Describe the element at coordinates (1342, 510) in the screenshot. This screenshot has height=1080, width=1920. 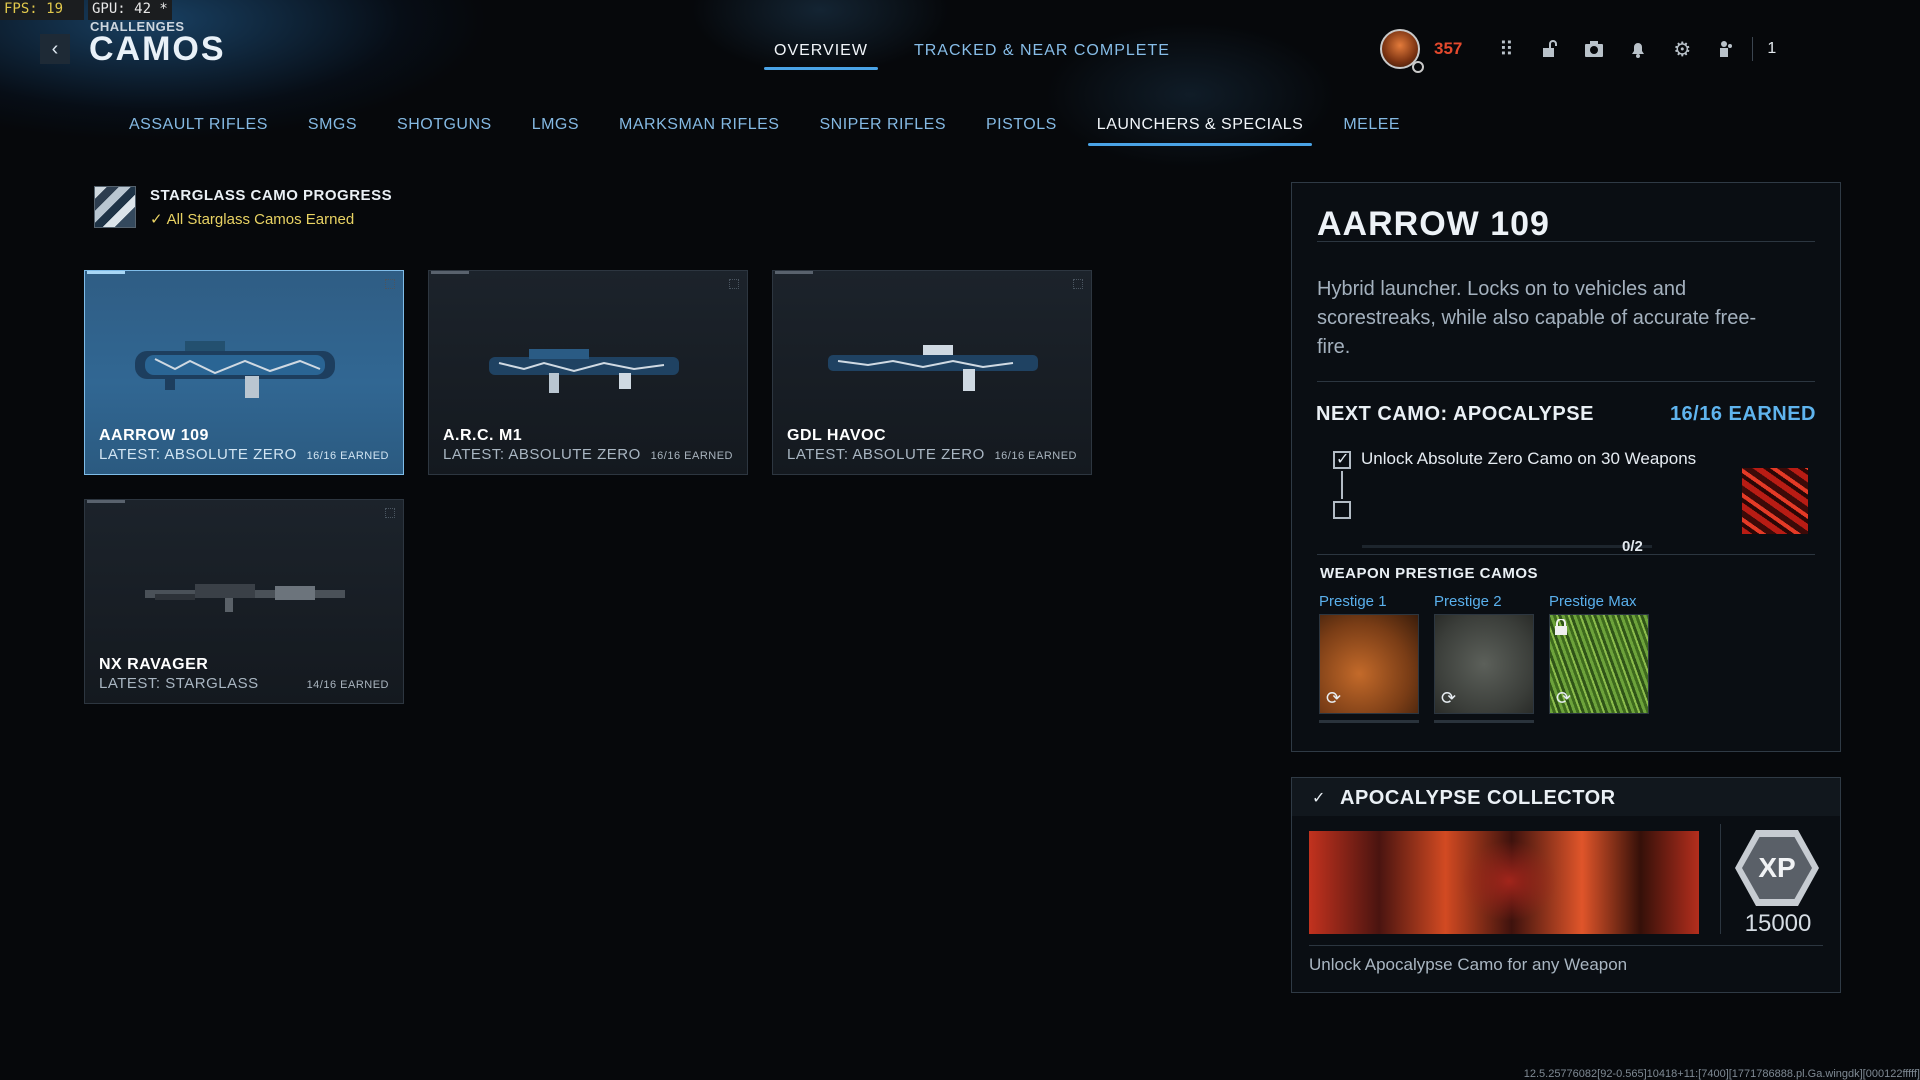
I see `challenge-checkbox-empty` at that location.